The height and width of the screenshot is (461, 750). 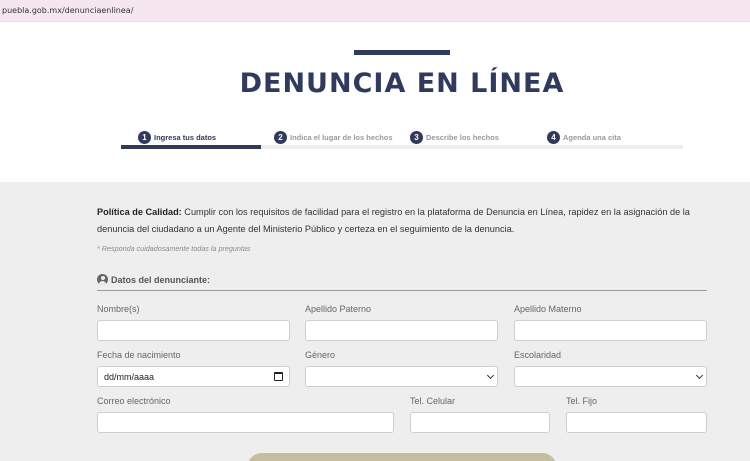 I want to click on page-title: DENUNCIA EN LÍNEA, so click(x=402, y=83).